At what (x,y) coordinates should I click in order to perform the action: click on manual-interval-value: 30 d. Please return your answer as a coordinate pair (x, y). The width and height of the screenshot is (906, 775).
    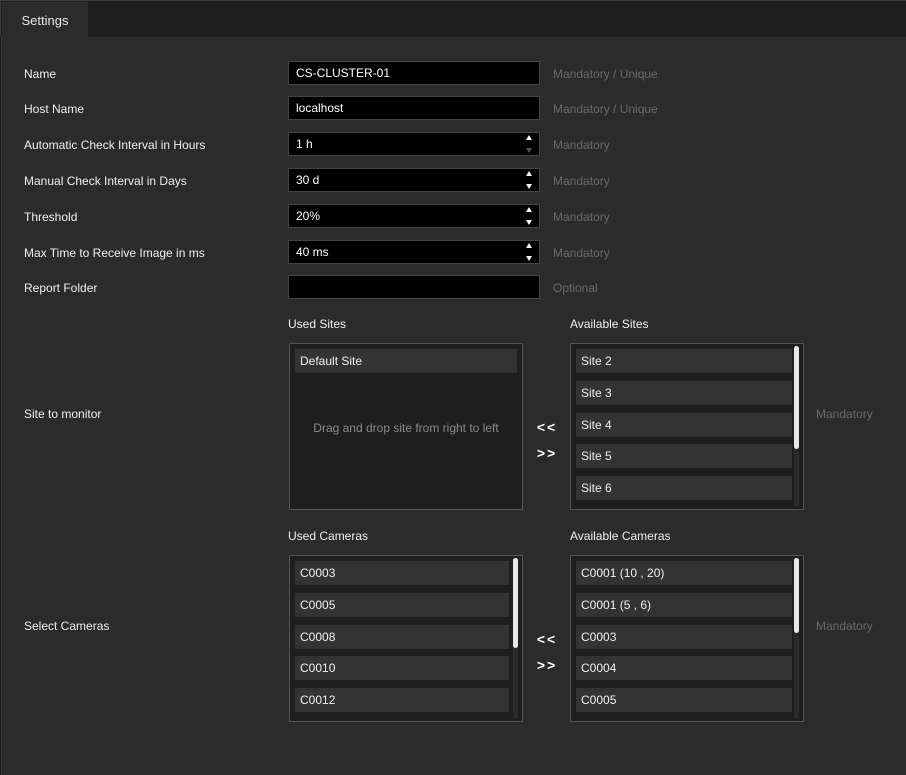
    Looking at the image, I should click on (308, 180).